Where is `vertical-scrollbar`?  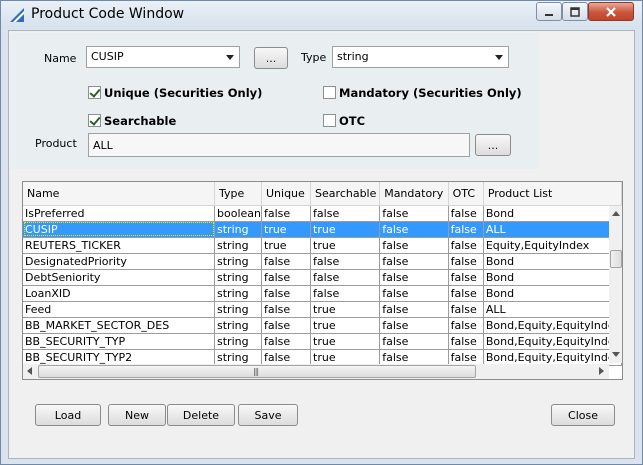
vertical-scrollbar is located at coordinates (615, 284).